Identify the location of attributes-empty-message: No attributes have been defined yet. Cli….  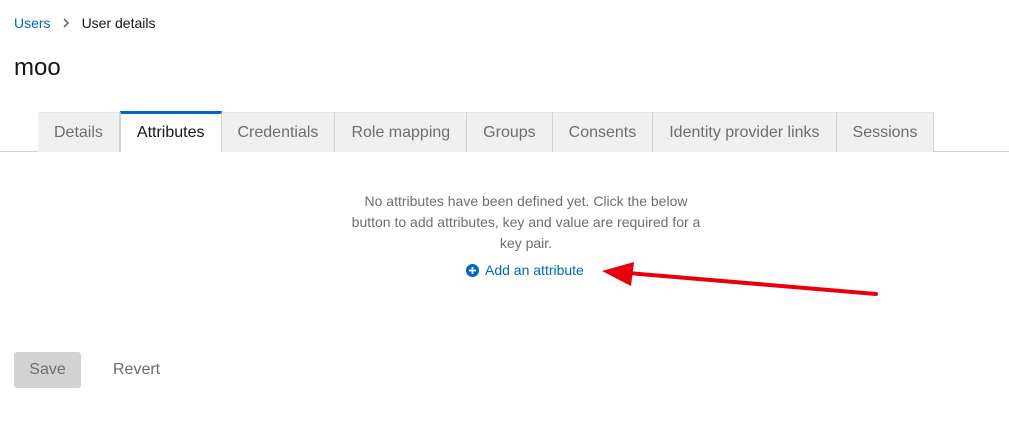
(526, 222).